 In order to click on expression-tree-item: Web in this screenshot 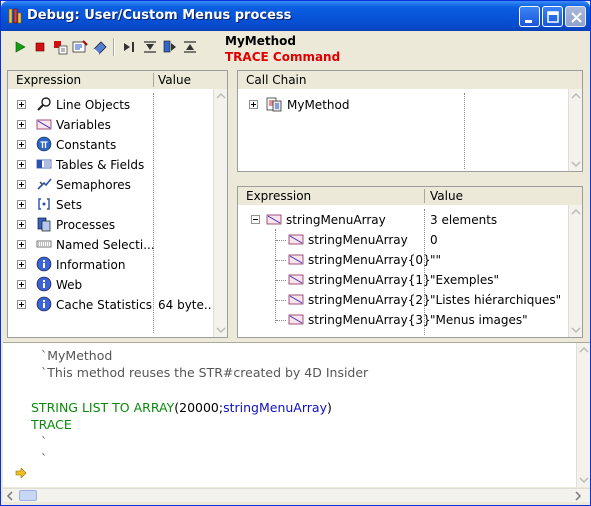, I will do `click(110, 285)`.